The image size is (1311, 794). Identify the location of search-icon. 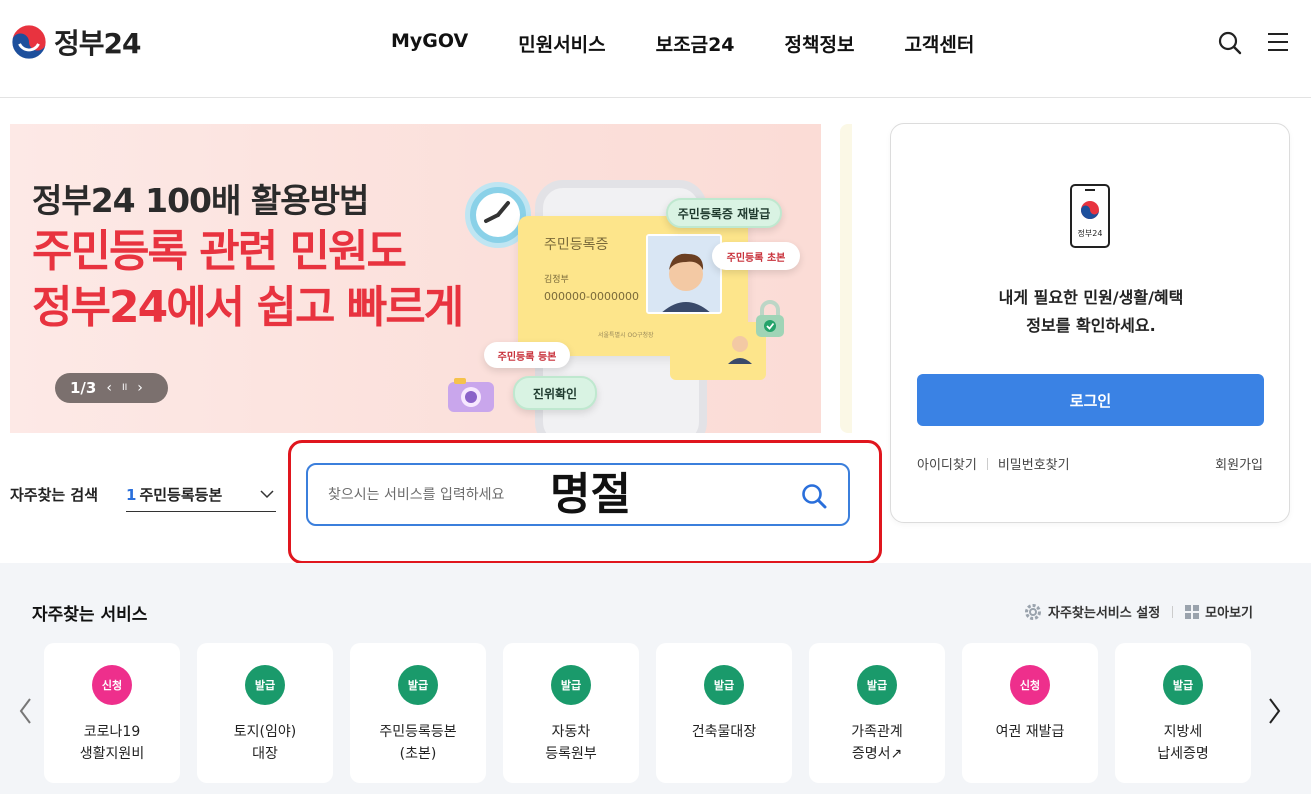
(1230, 43).